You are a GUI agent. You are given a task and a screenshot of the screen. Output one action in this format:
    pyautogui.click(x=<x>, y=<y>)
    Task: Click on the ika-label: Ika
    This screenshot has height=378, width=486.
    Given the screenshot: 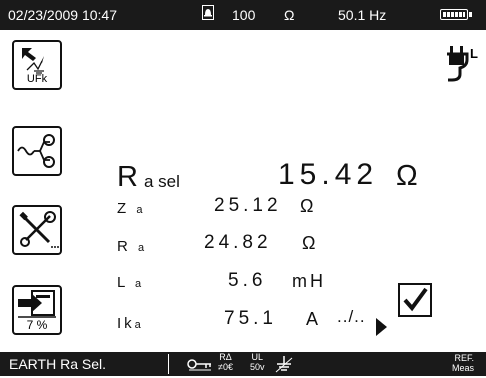 What is the action you would take?
    pyautogui.click(x=130, y=323)
    